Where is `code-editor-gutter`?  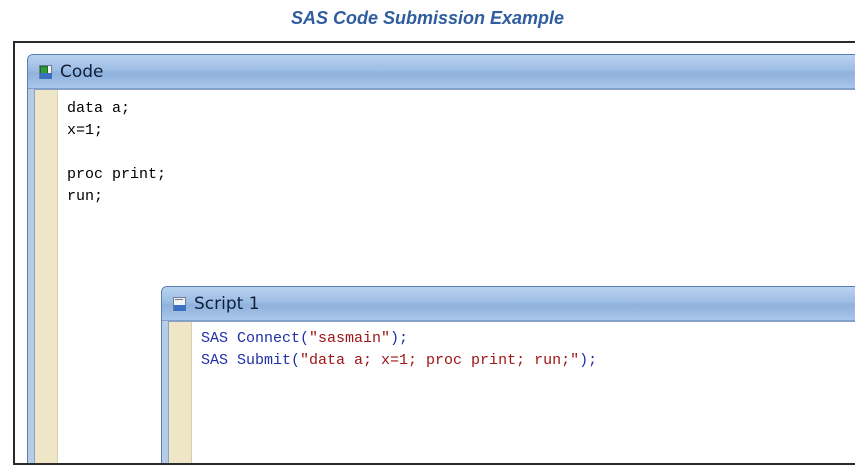
code-editor-gutter is located at coordinates (46, 276).